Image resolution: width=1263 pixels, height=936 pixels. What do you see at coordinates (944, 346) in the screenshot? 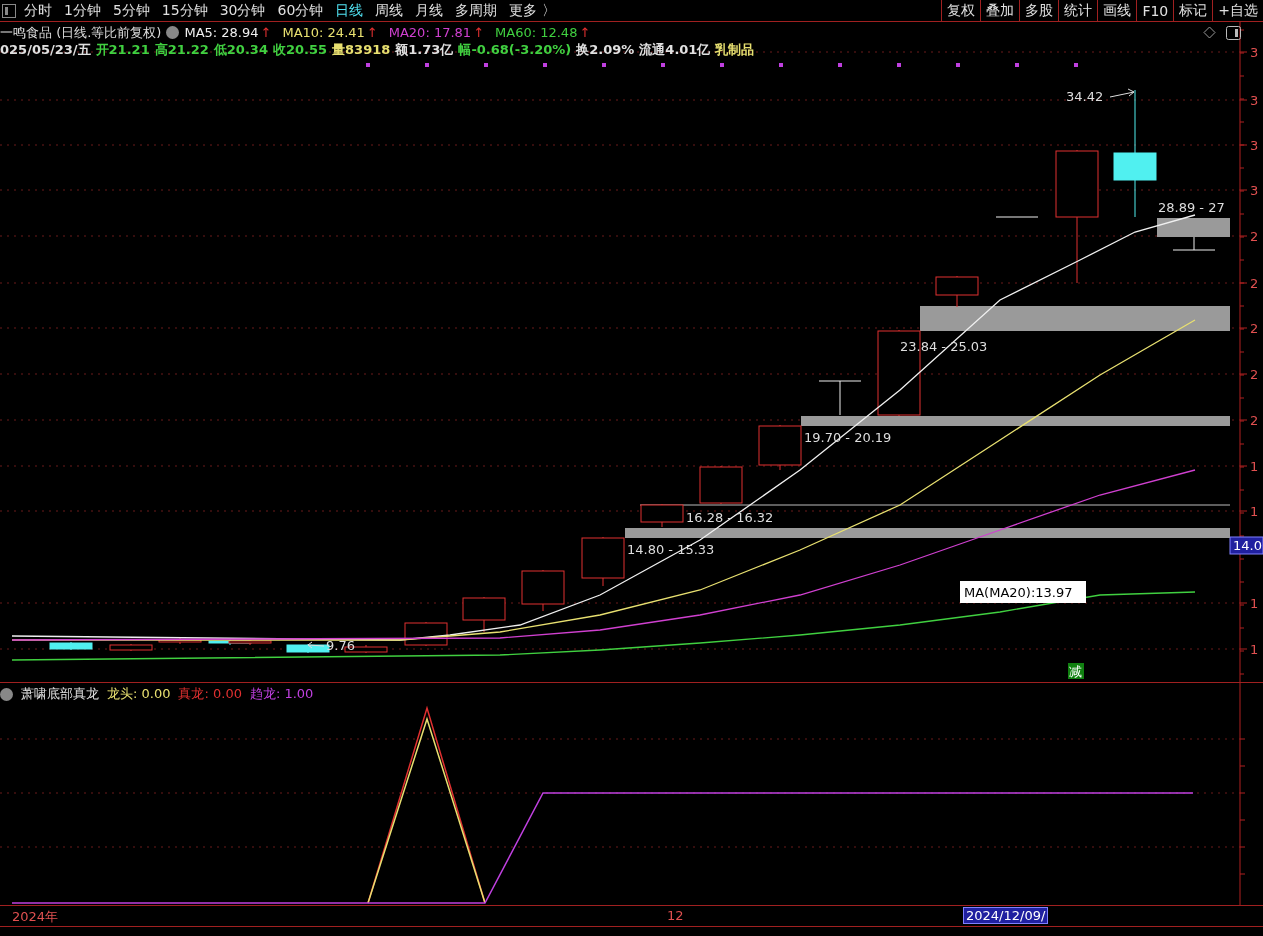
I see `price-annotation: 23.84 - 25.03` at bounding box center [944, 346].